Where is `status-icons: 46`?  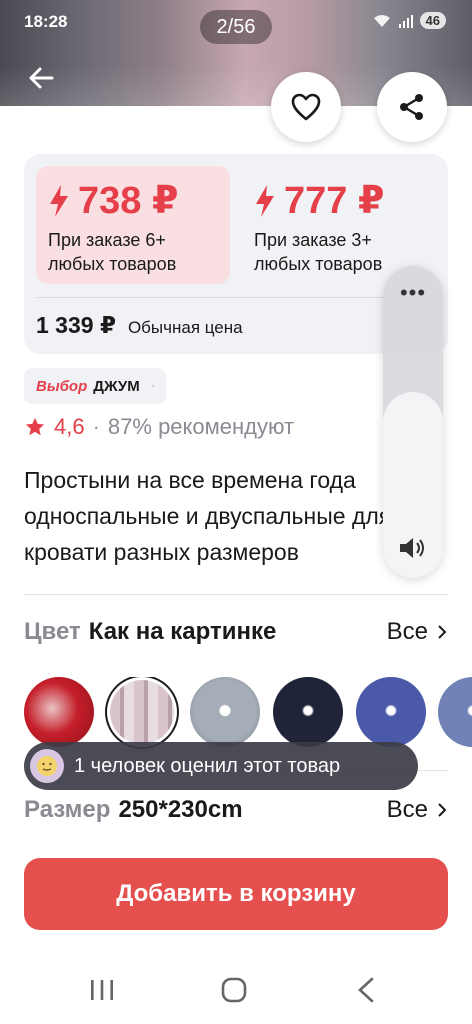
status-icons: 46 is located at coordinates (409, 20).